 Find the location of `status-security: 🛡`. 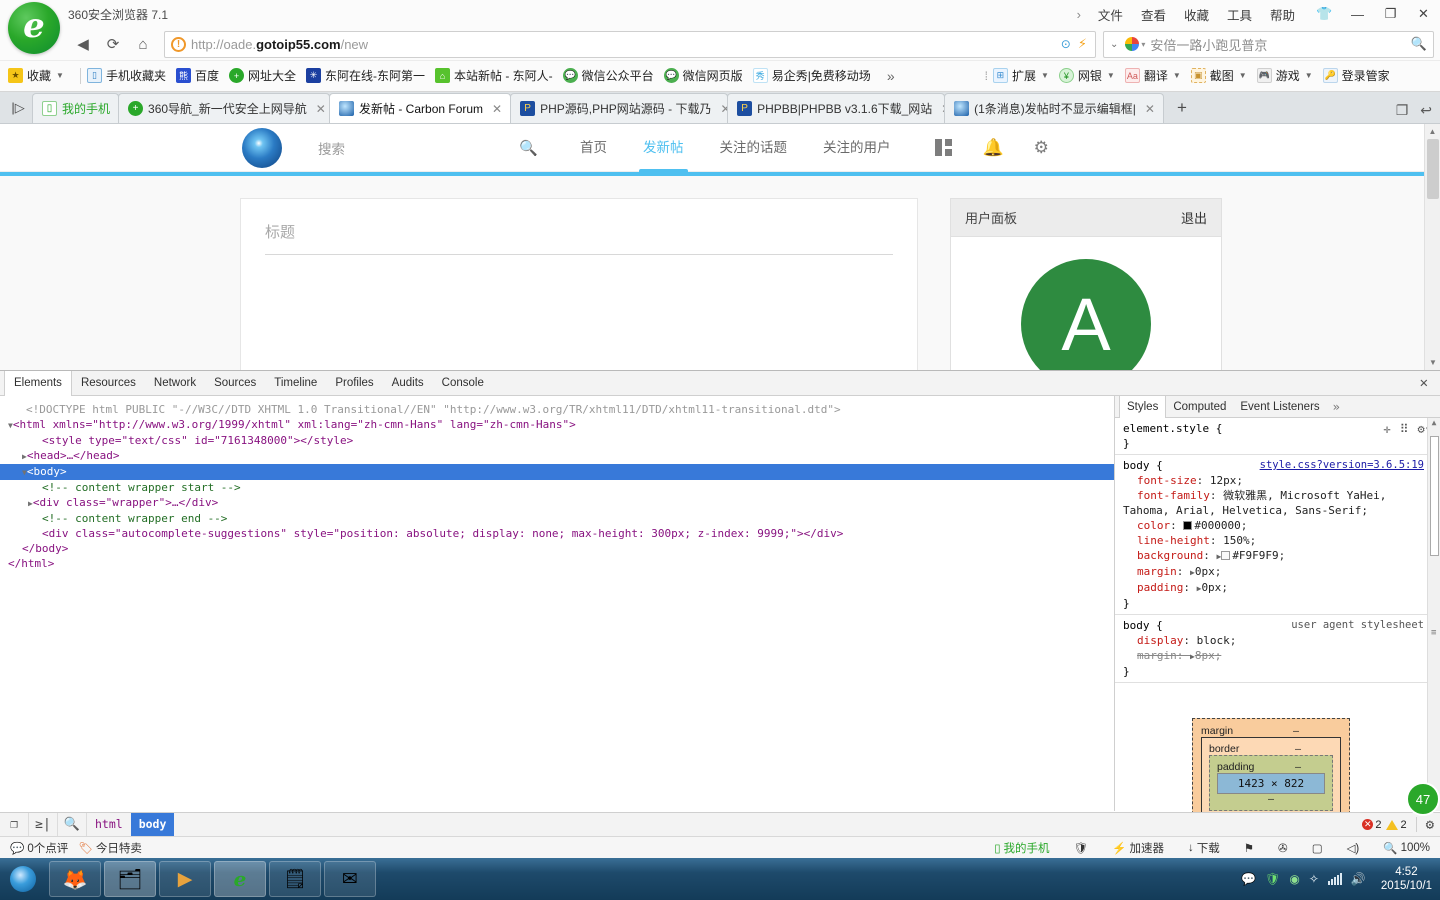

status-security: 🛡 is located at coordinates (1081, 848).